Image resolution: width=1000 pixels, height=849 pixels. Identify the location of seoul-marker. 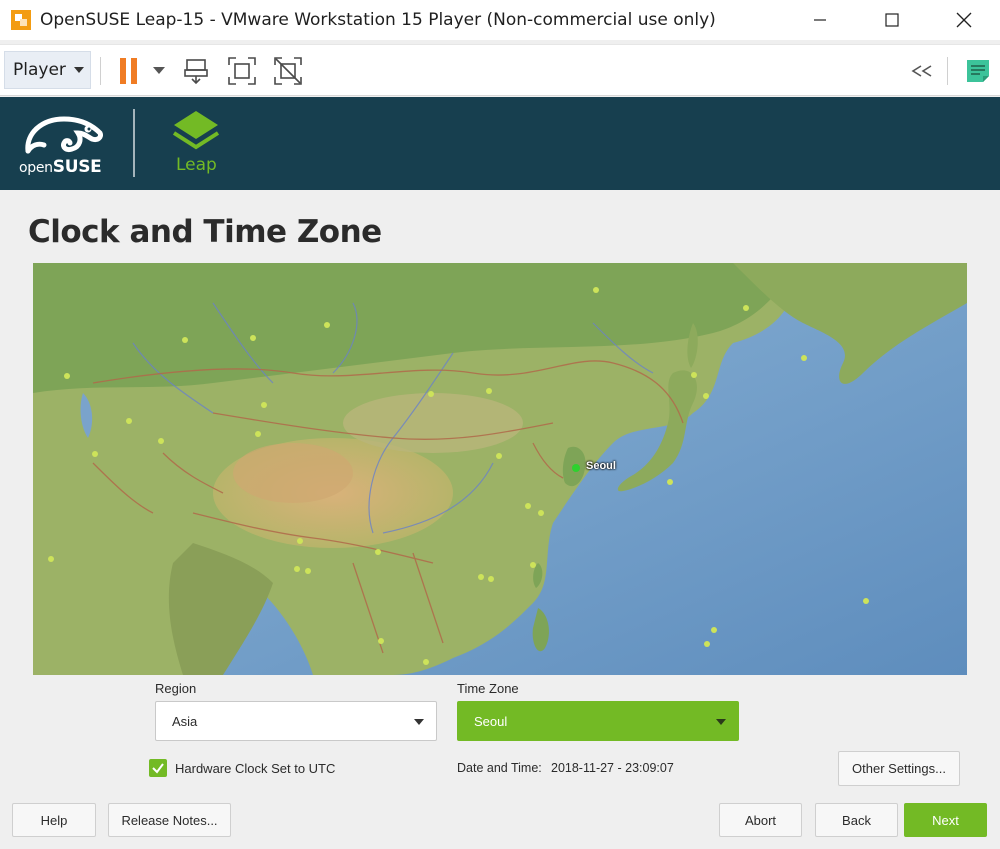
(576, 468).